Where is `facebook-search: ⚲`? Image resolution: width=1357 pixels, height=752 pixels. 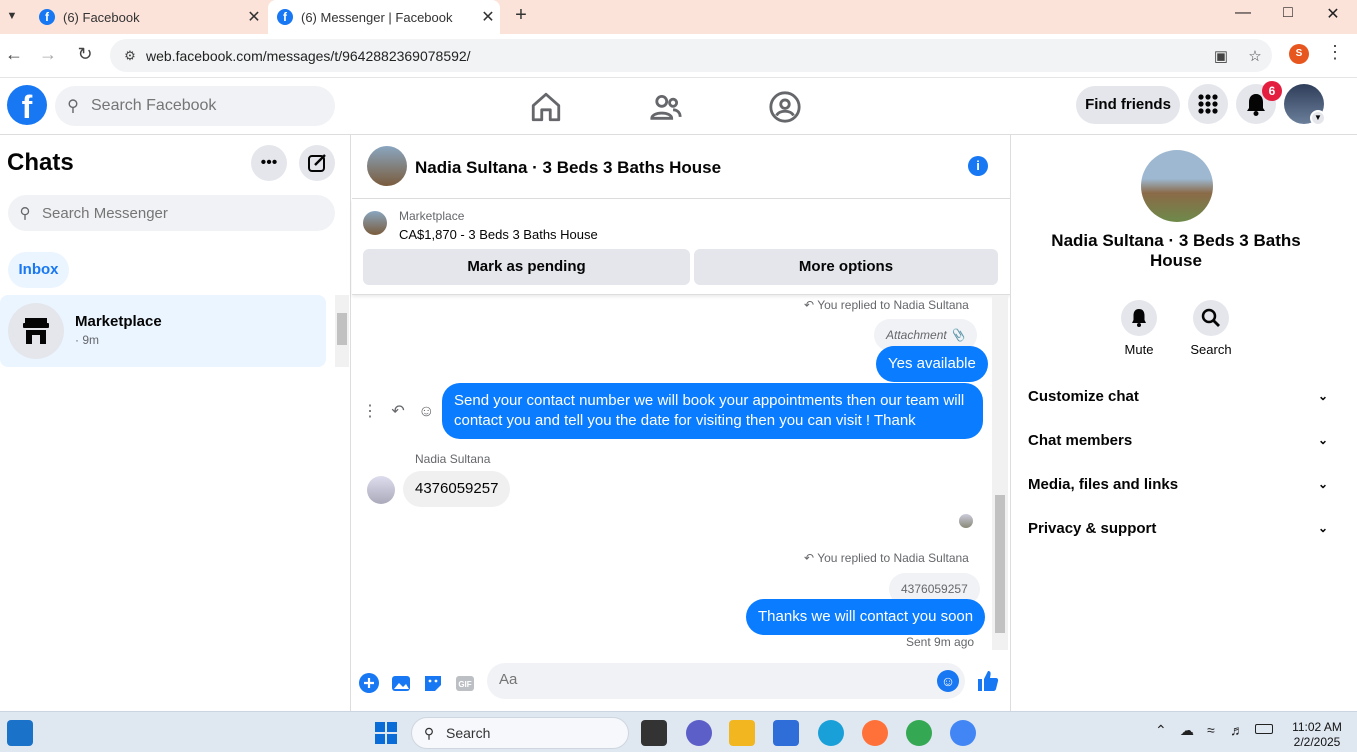
facebook-search: ⚲ is located at coordinates (195, 106).